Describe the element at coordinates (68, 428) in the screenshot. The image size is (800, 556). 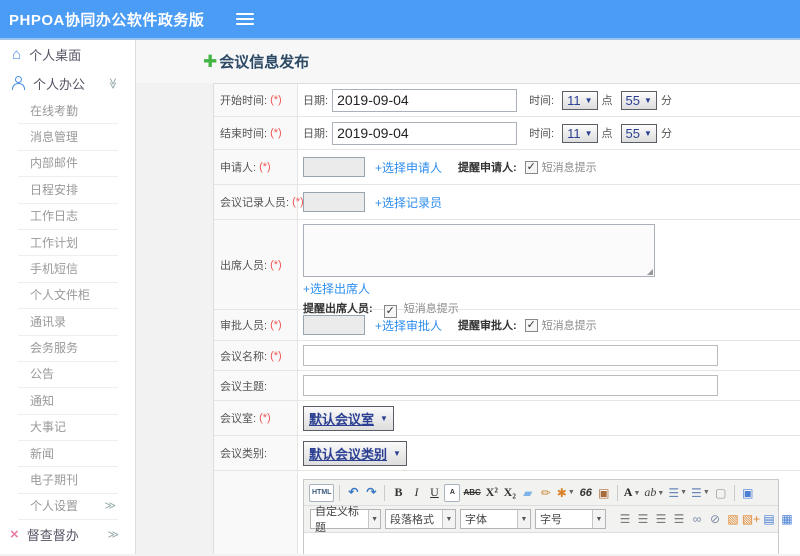
I see `sidebar-subitem: 大事记` at that location.